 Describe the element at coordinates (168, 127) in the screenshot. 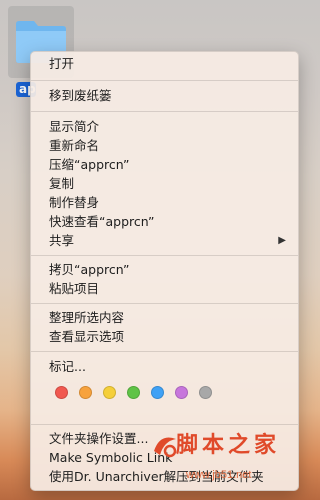

I see `menu-item-get-info: 显示简介` at that location.